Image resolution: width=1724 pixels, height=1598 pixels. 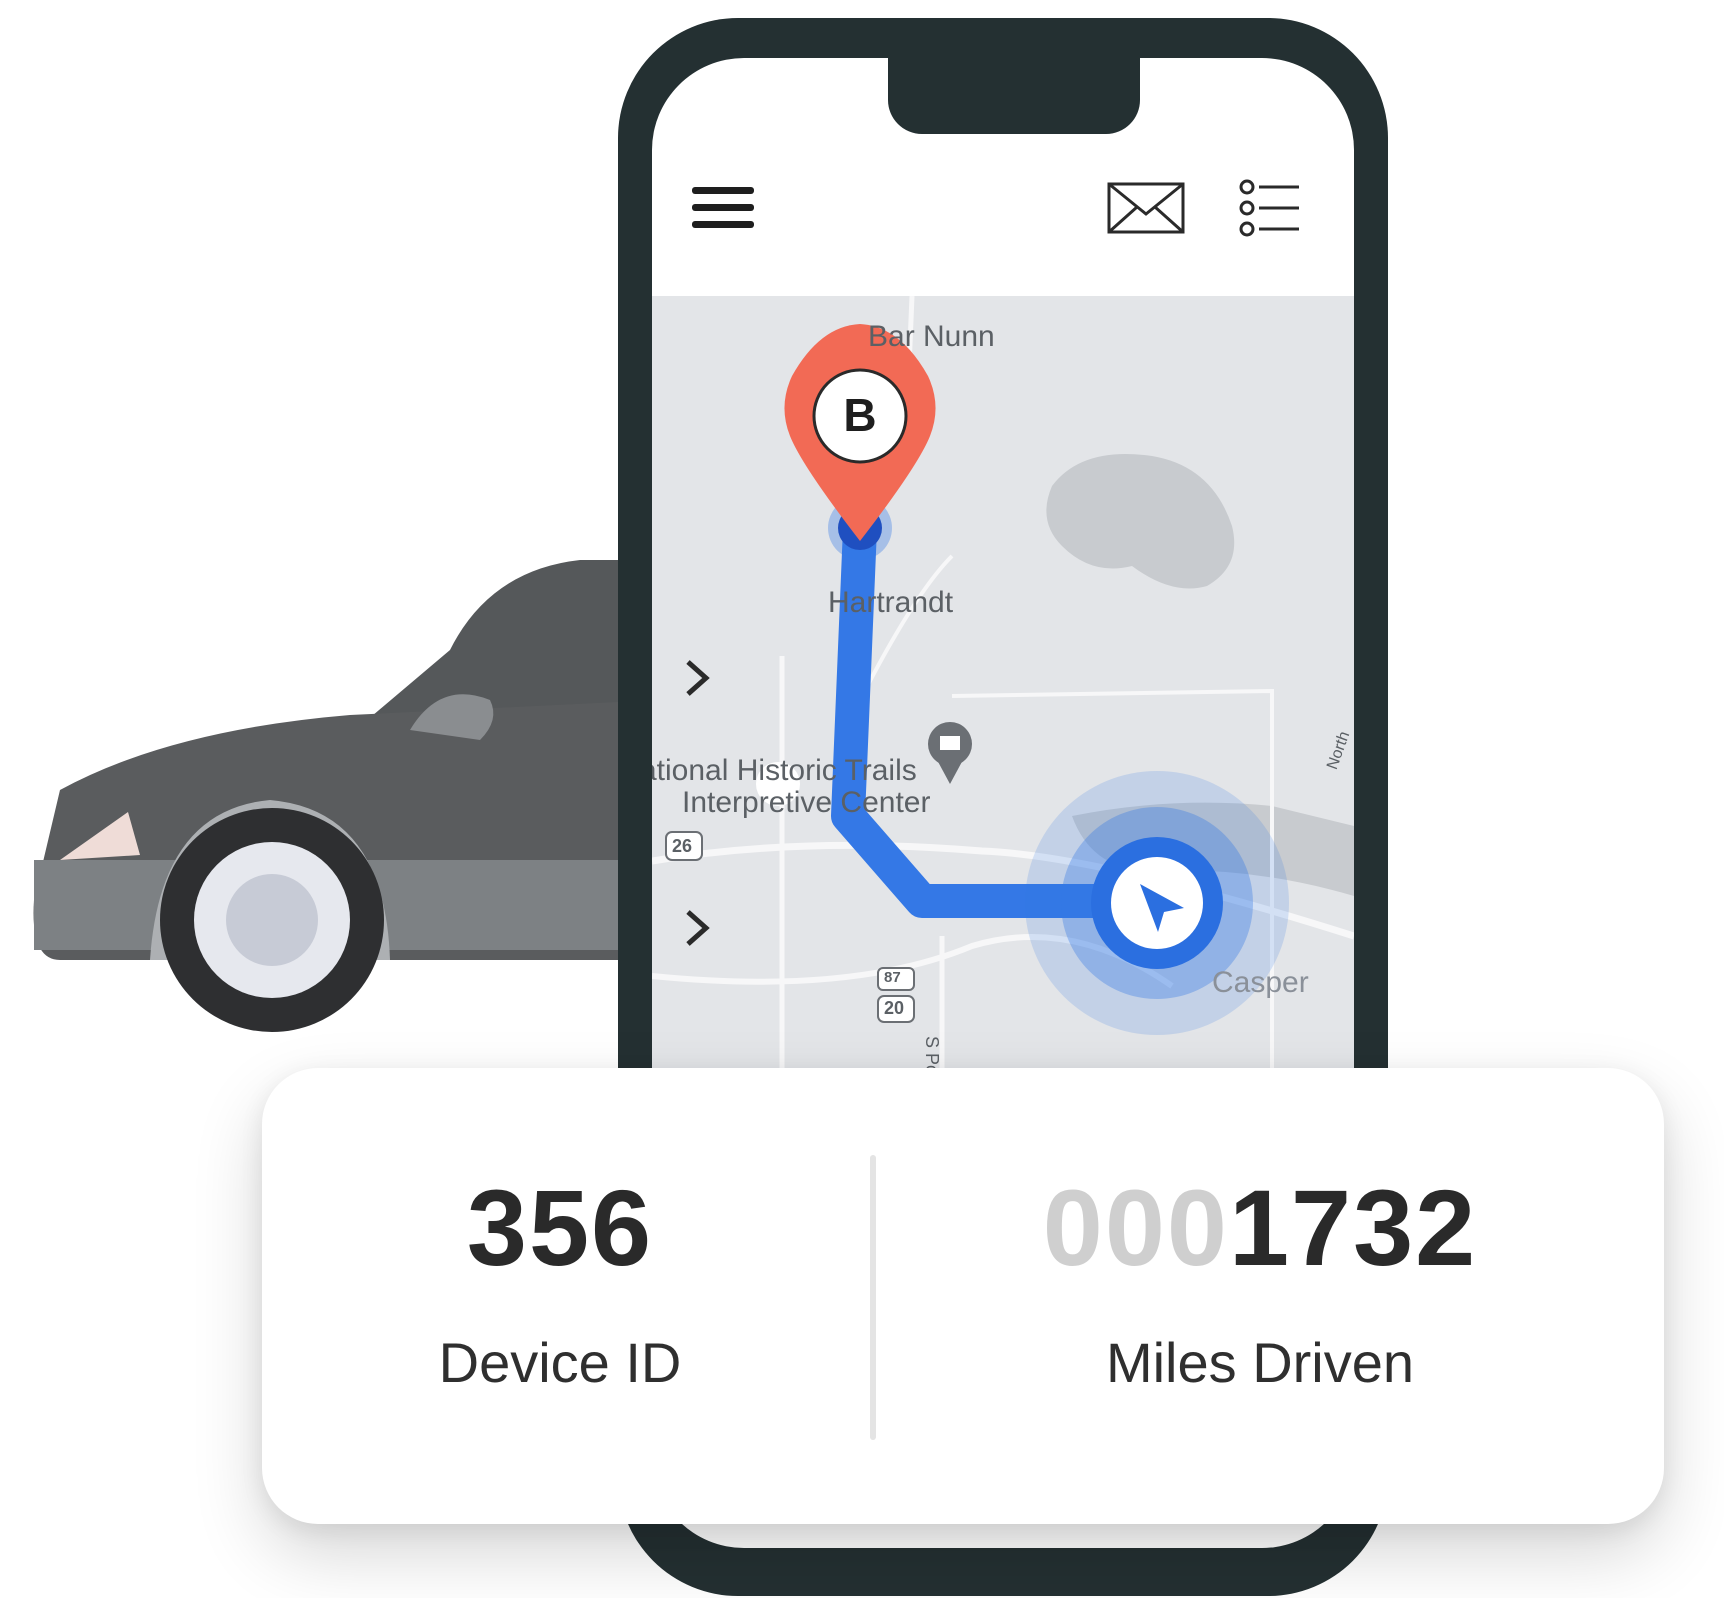 I want to click on miles-significant-digits: 1732, so click(x=1353, y=1227).